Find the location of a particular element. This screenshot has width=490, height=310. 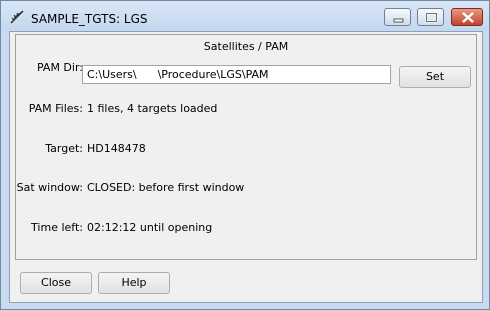

close-window-button is located at coordinates (467, 17).